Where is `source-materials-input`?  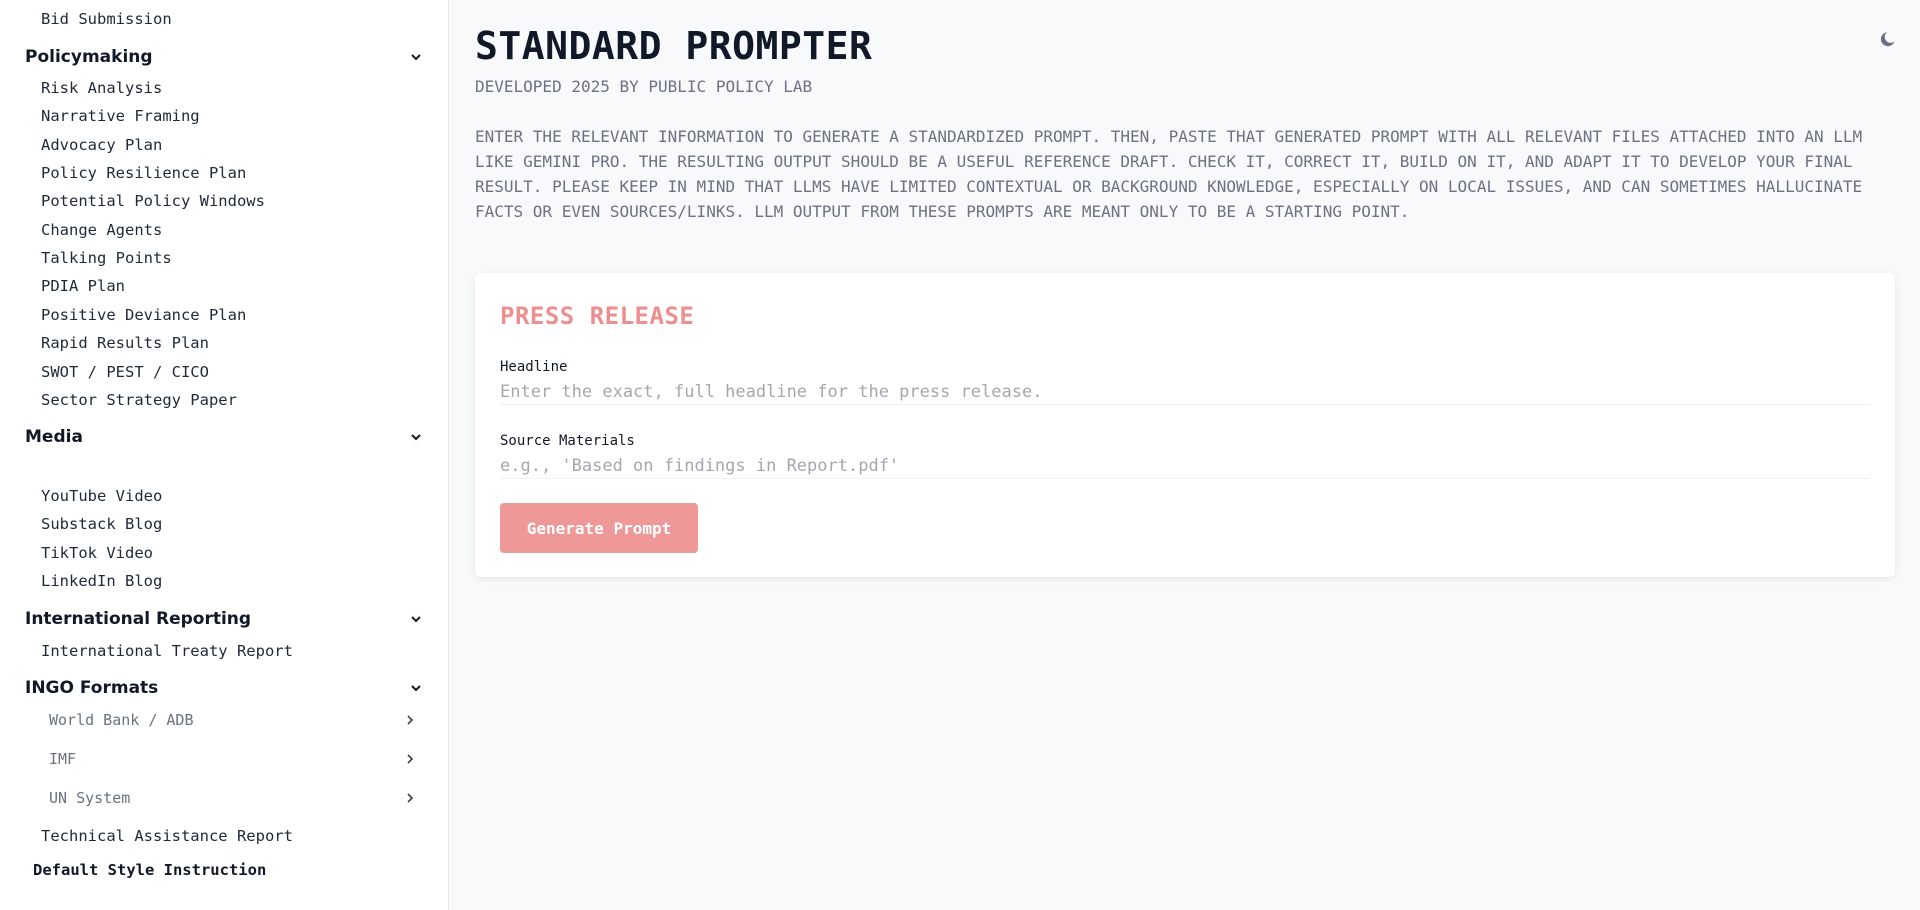 source-materials-input is located at coordinates (1185, 466).